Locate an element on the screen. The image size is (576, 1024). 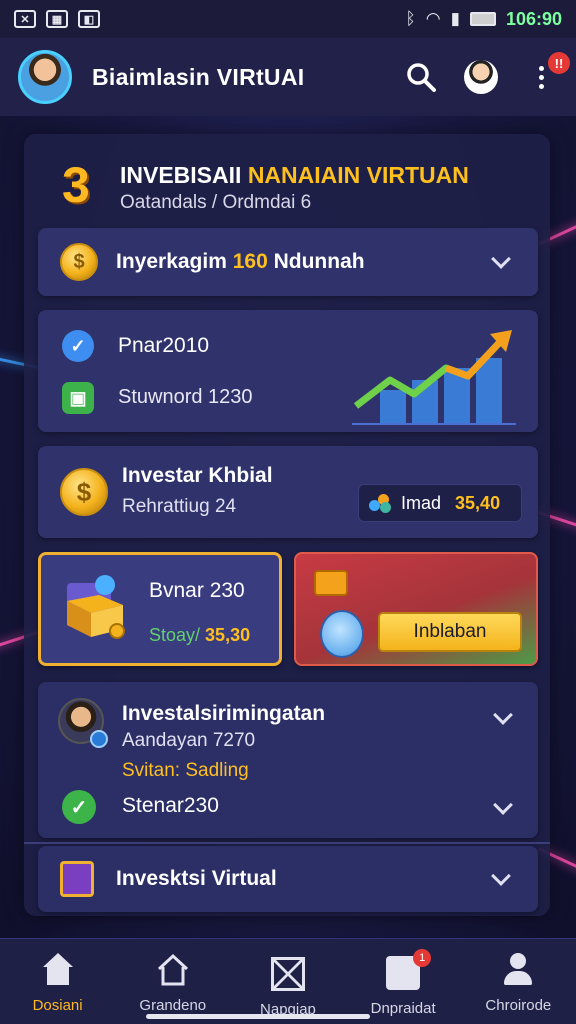
house-outline-svg is located at coordinates (172, 969).